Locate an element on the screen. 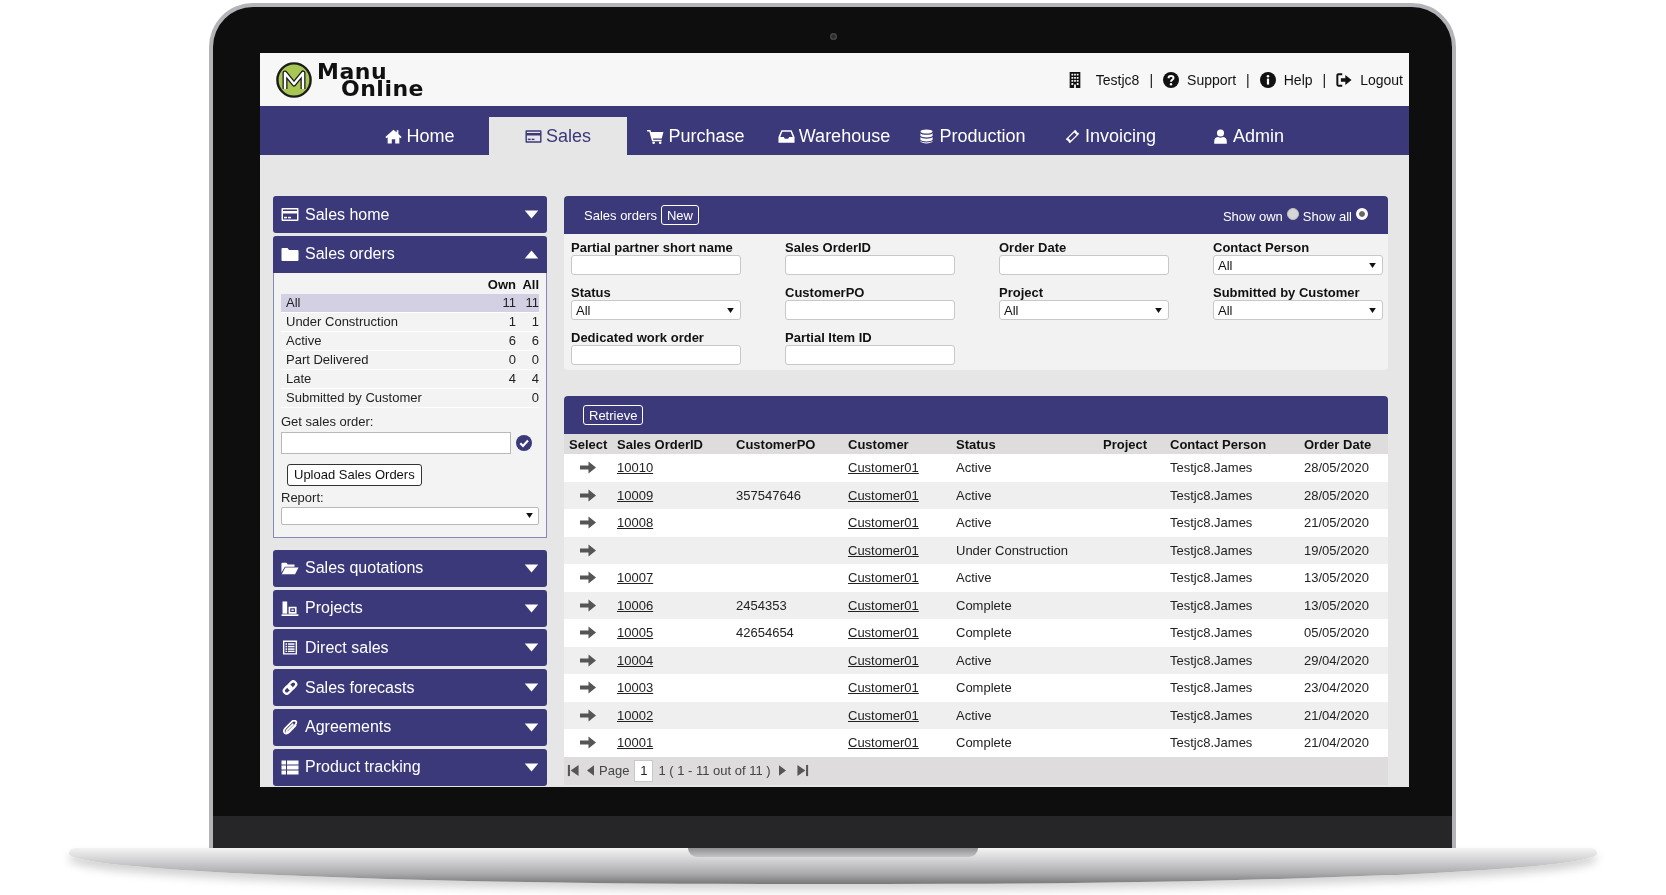 Image resolution: width=1666 pixels, height=895 pixels. status-filter-row: Active 6 6 is located at coordinates (410, 341).